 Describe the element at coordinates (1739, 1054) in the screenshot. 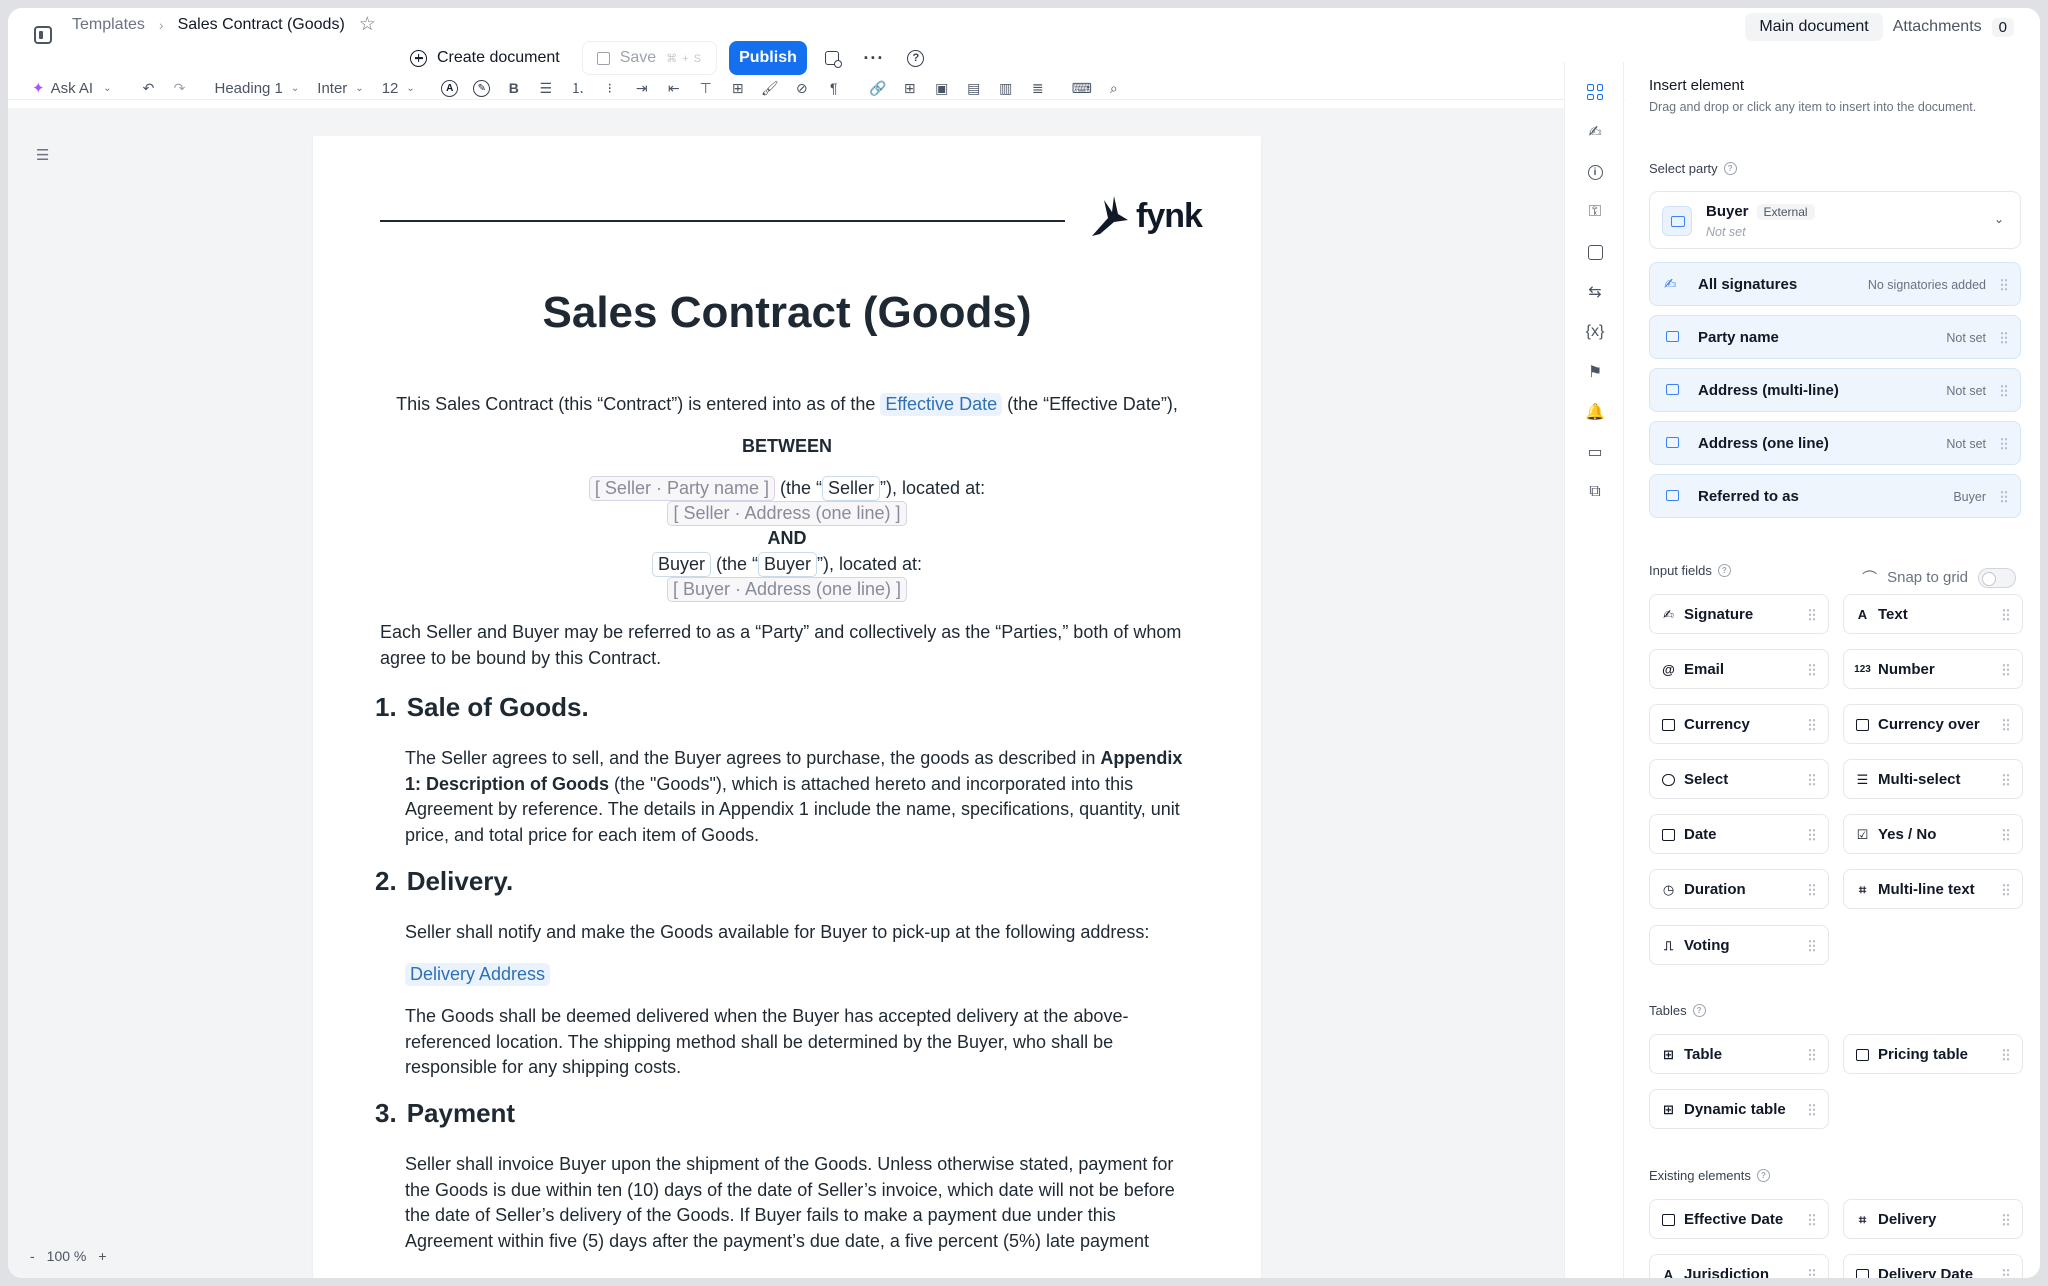

I see `table-basic: ⊞ Table` at that location.